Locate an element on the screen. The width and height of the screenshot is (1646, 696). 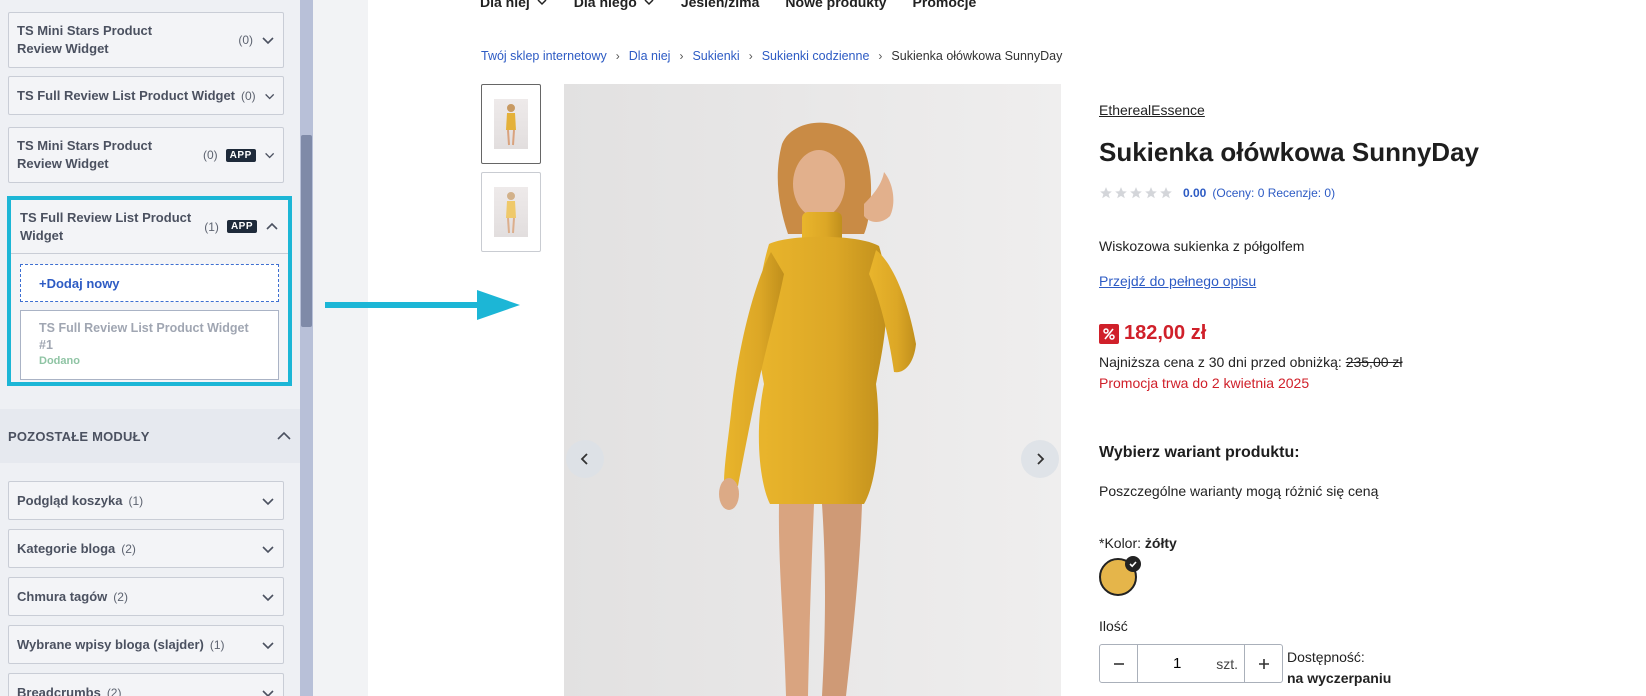
nav-label: Promocje is located at coordinates (944, 5).